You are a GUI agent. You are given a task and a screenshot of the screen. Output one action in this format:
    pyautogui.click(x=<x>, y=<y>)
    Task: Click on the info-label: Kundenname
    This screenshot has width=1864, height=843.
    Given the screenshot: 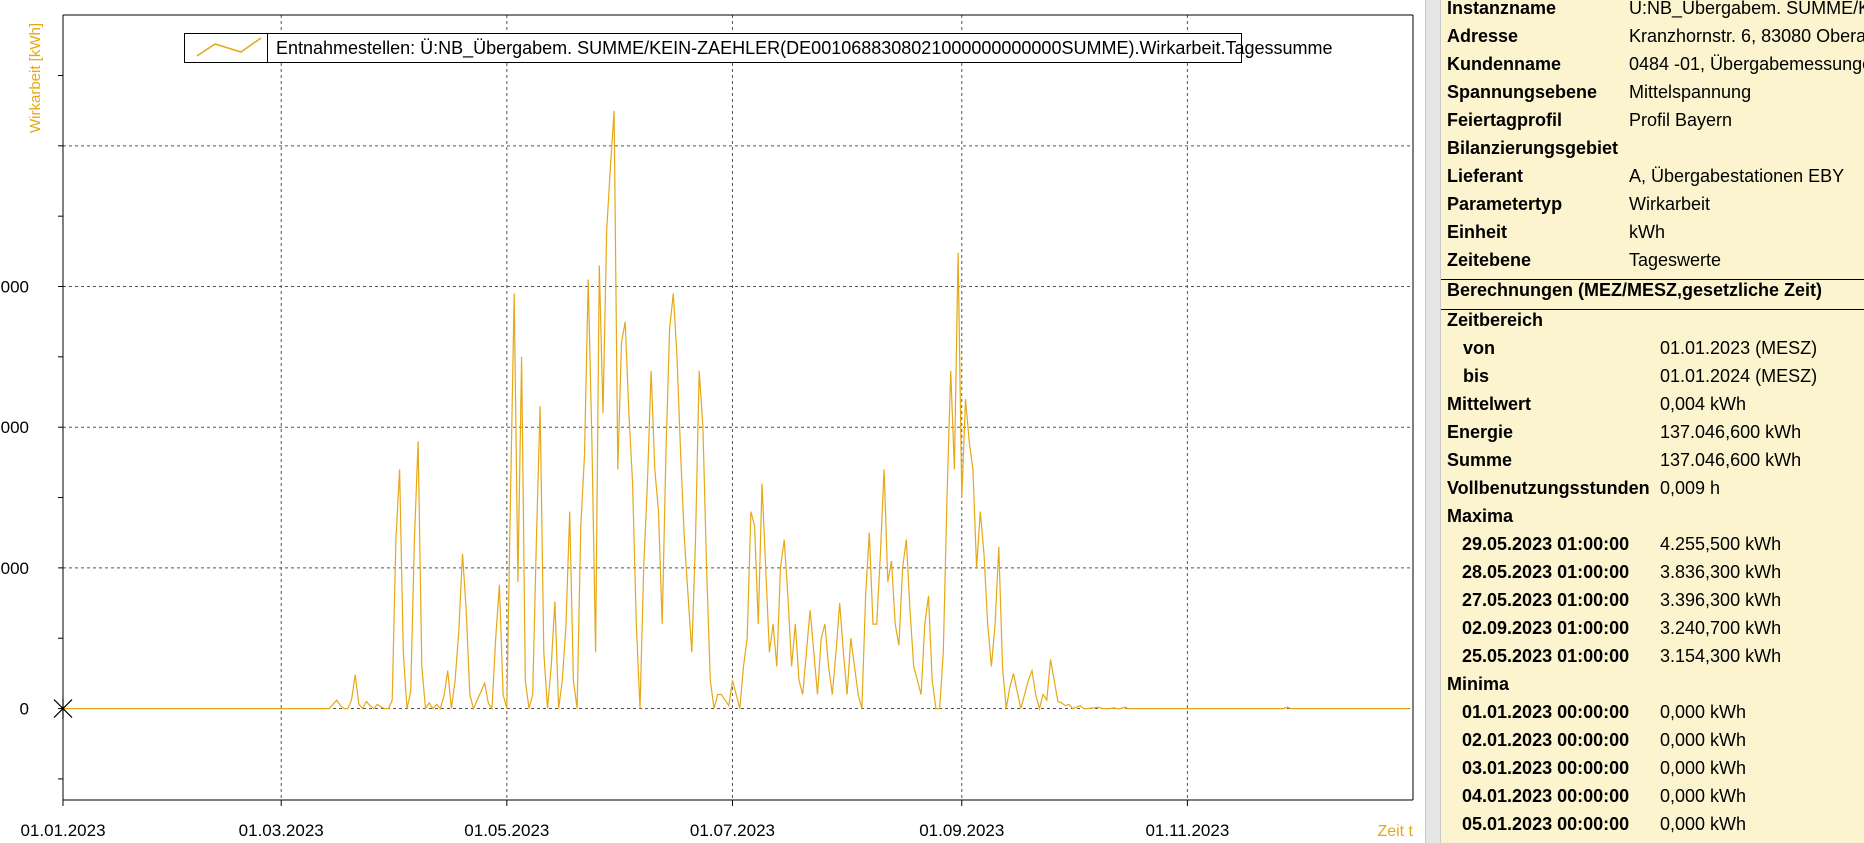 What is the action you would take?
    pyautogui.click(x=1504, y=64)
    